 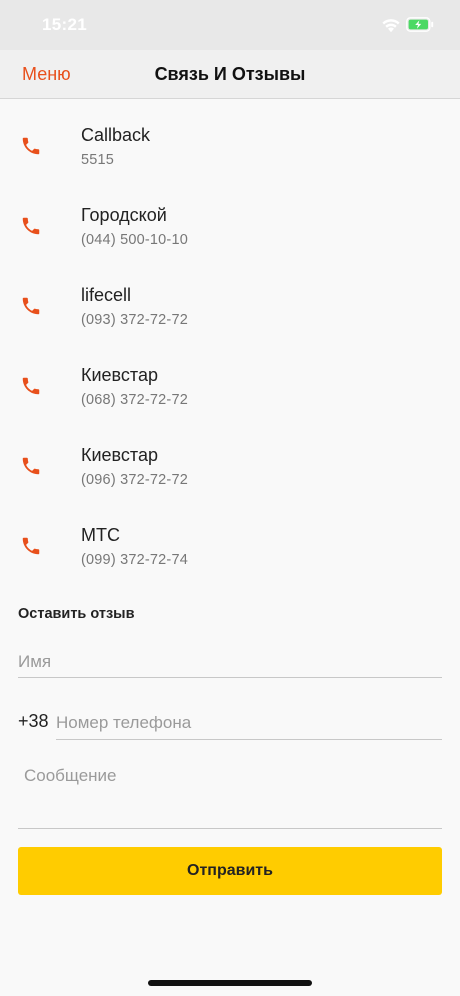 I want to click on navigation-bar: Меню Связь И Отзывы, so click(x=230, y=74).